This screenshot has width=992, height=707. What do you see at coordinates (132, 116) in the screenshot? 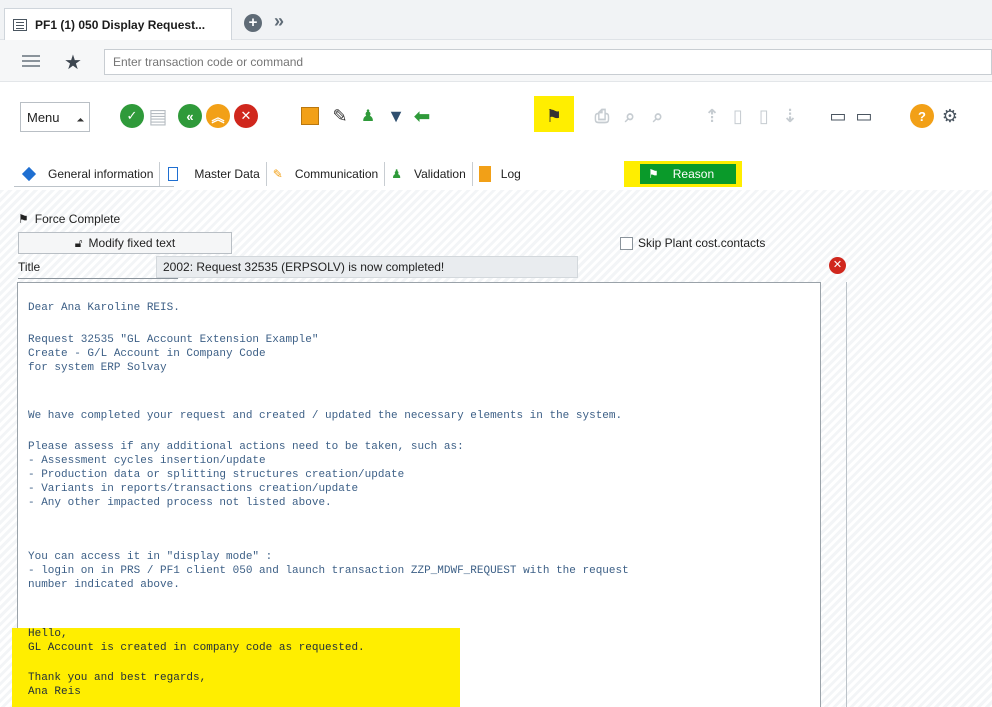
I see `confirm-check-icon: ✓` at bounding box center [132, 116].